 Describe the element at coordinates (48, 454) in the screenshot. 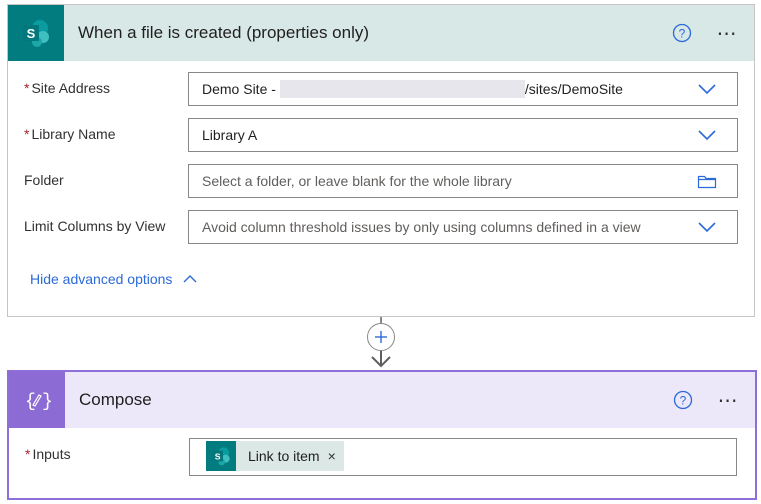

I see `inputs-label: * Inputs` at that location.